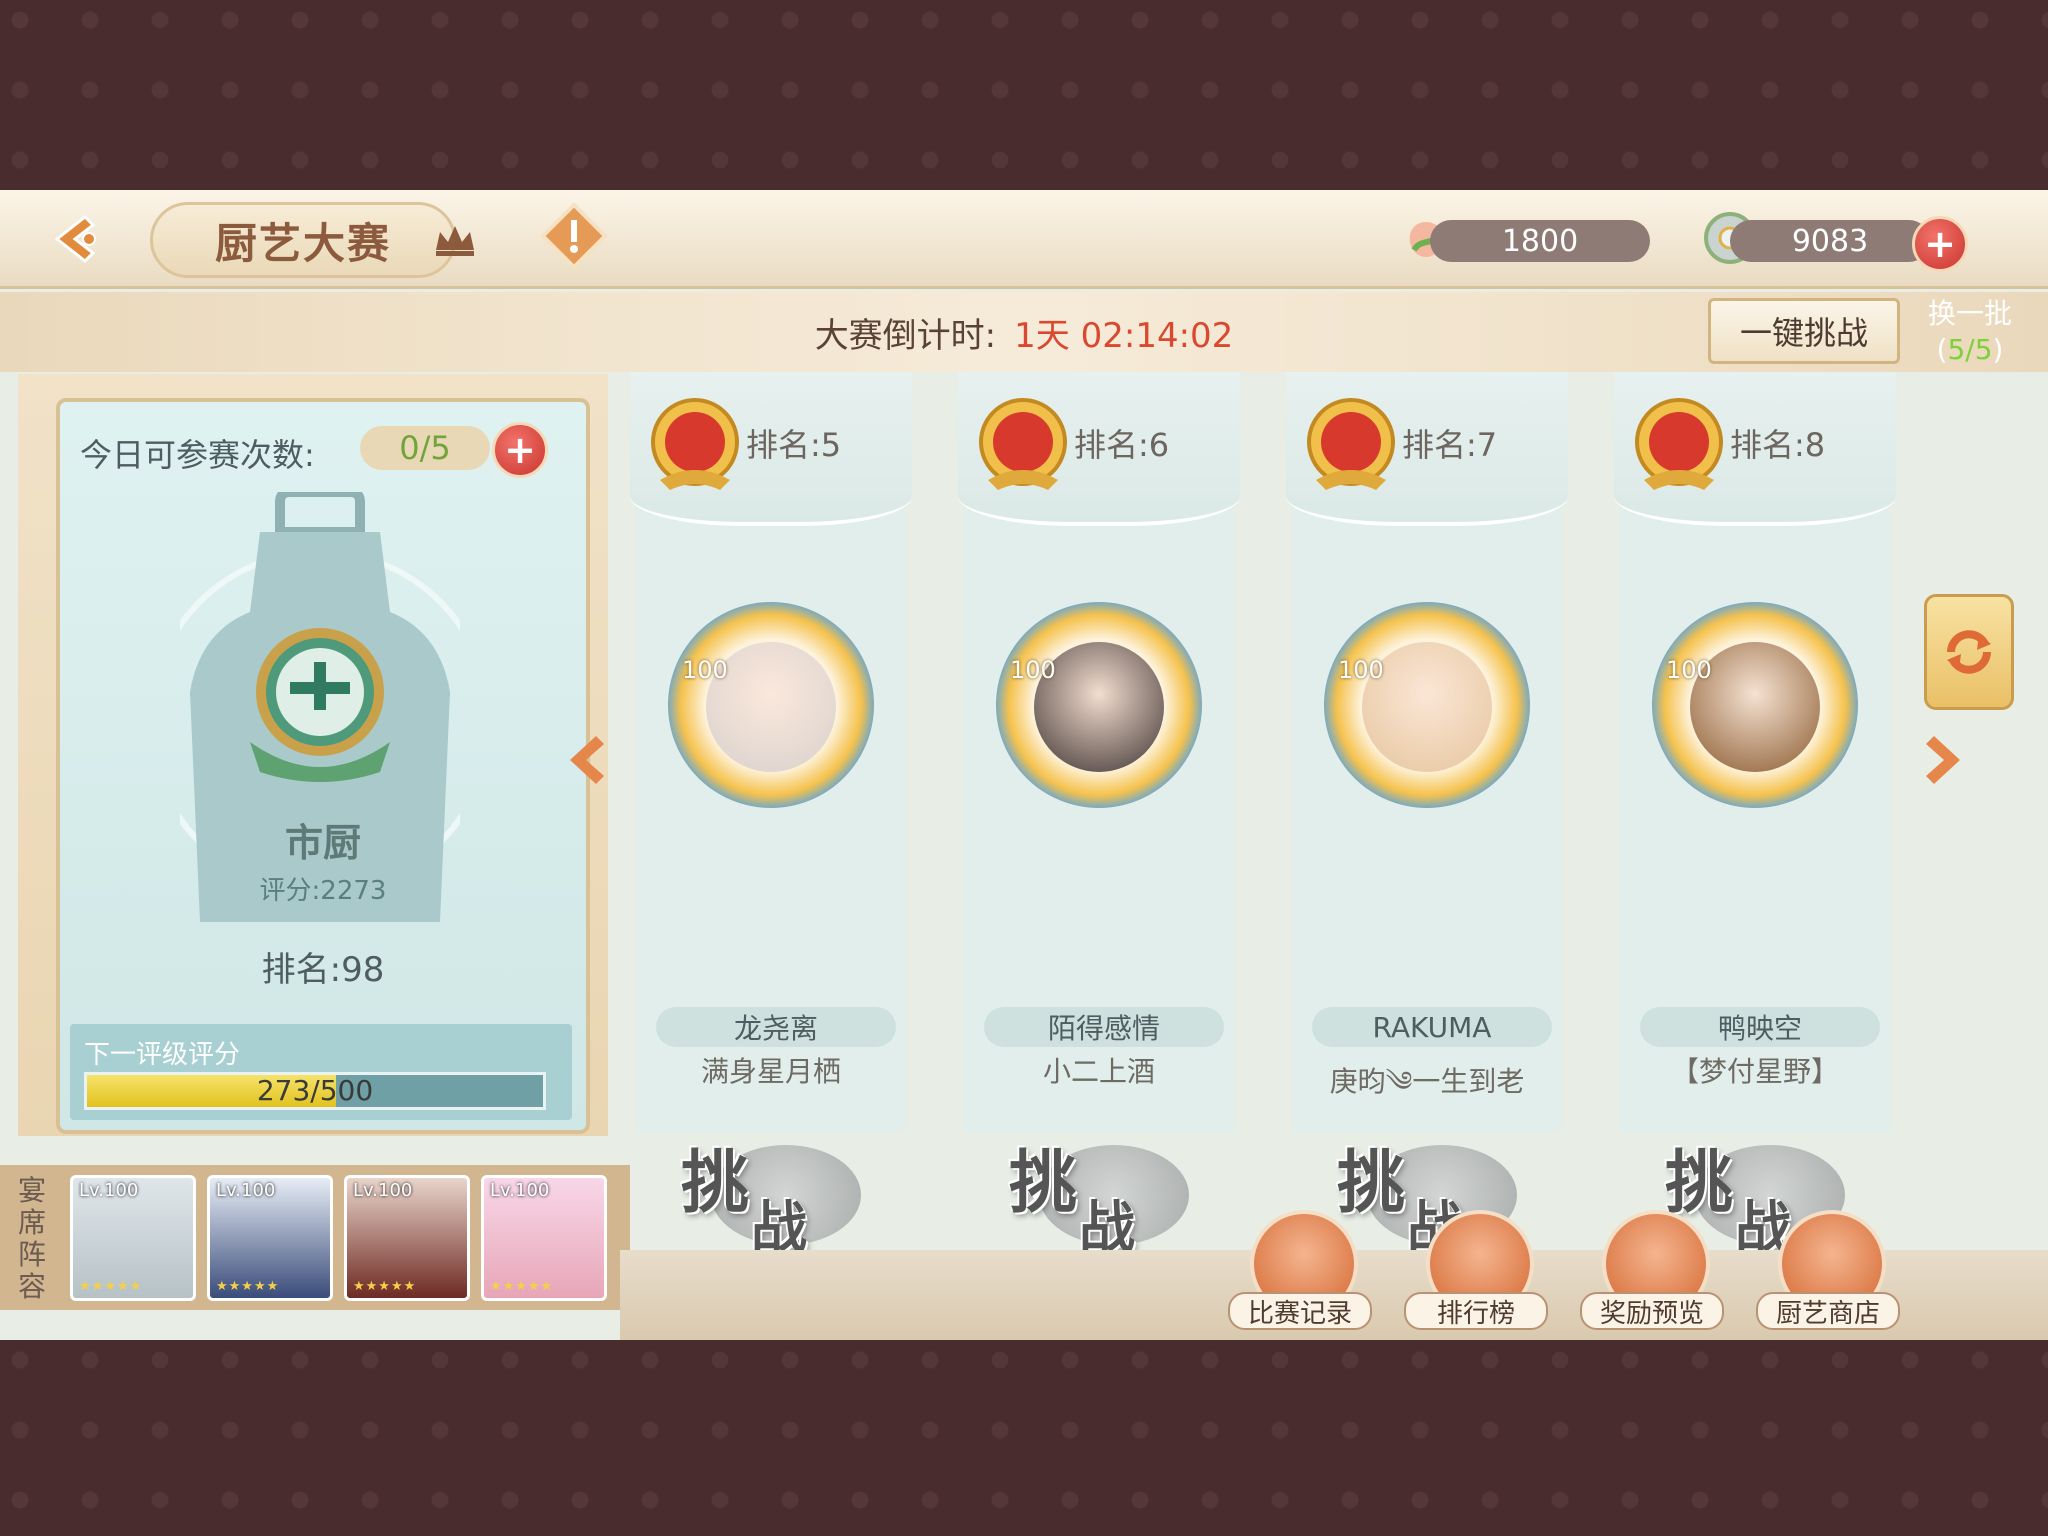 The width and height of the screenshot is (2048, 1536). I want to click on tries-label: 今日可参赛次数:, so click(197, 455).